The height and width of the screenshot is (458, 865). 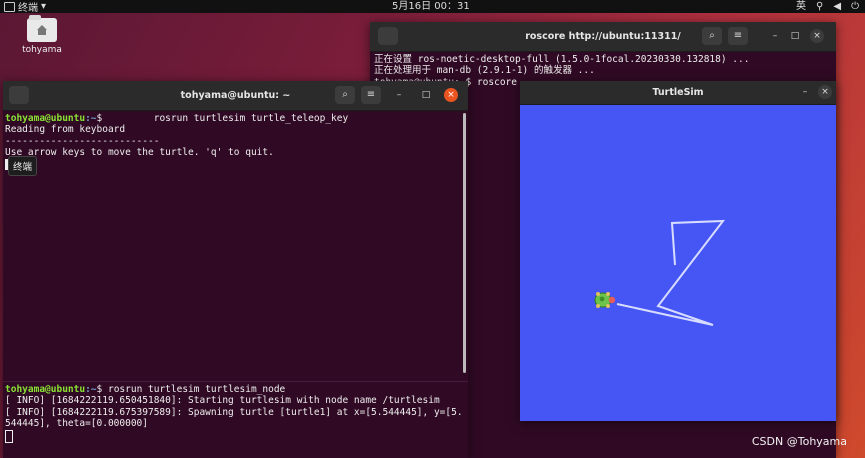 What do you see at coordinates (76, 423) in the screenshot?
I see `output-line: 544445], theta=[0.000000]` at bounding box center [76, 423].